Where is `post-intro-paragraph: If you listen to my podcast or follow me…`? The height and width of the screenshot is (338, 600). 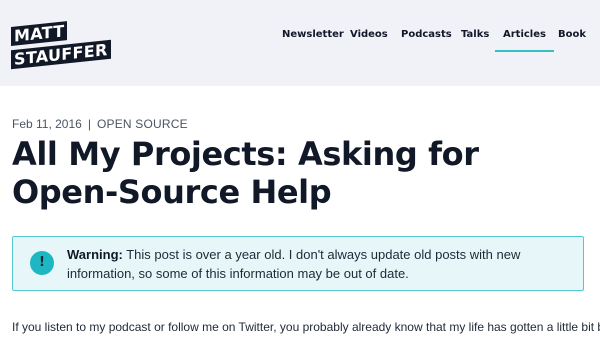 post-intro-paragraph: If you listen to my podcast or follow me… is located at coordinates (306, 327).